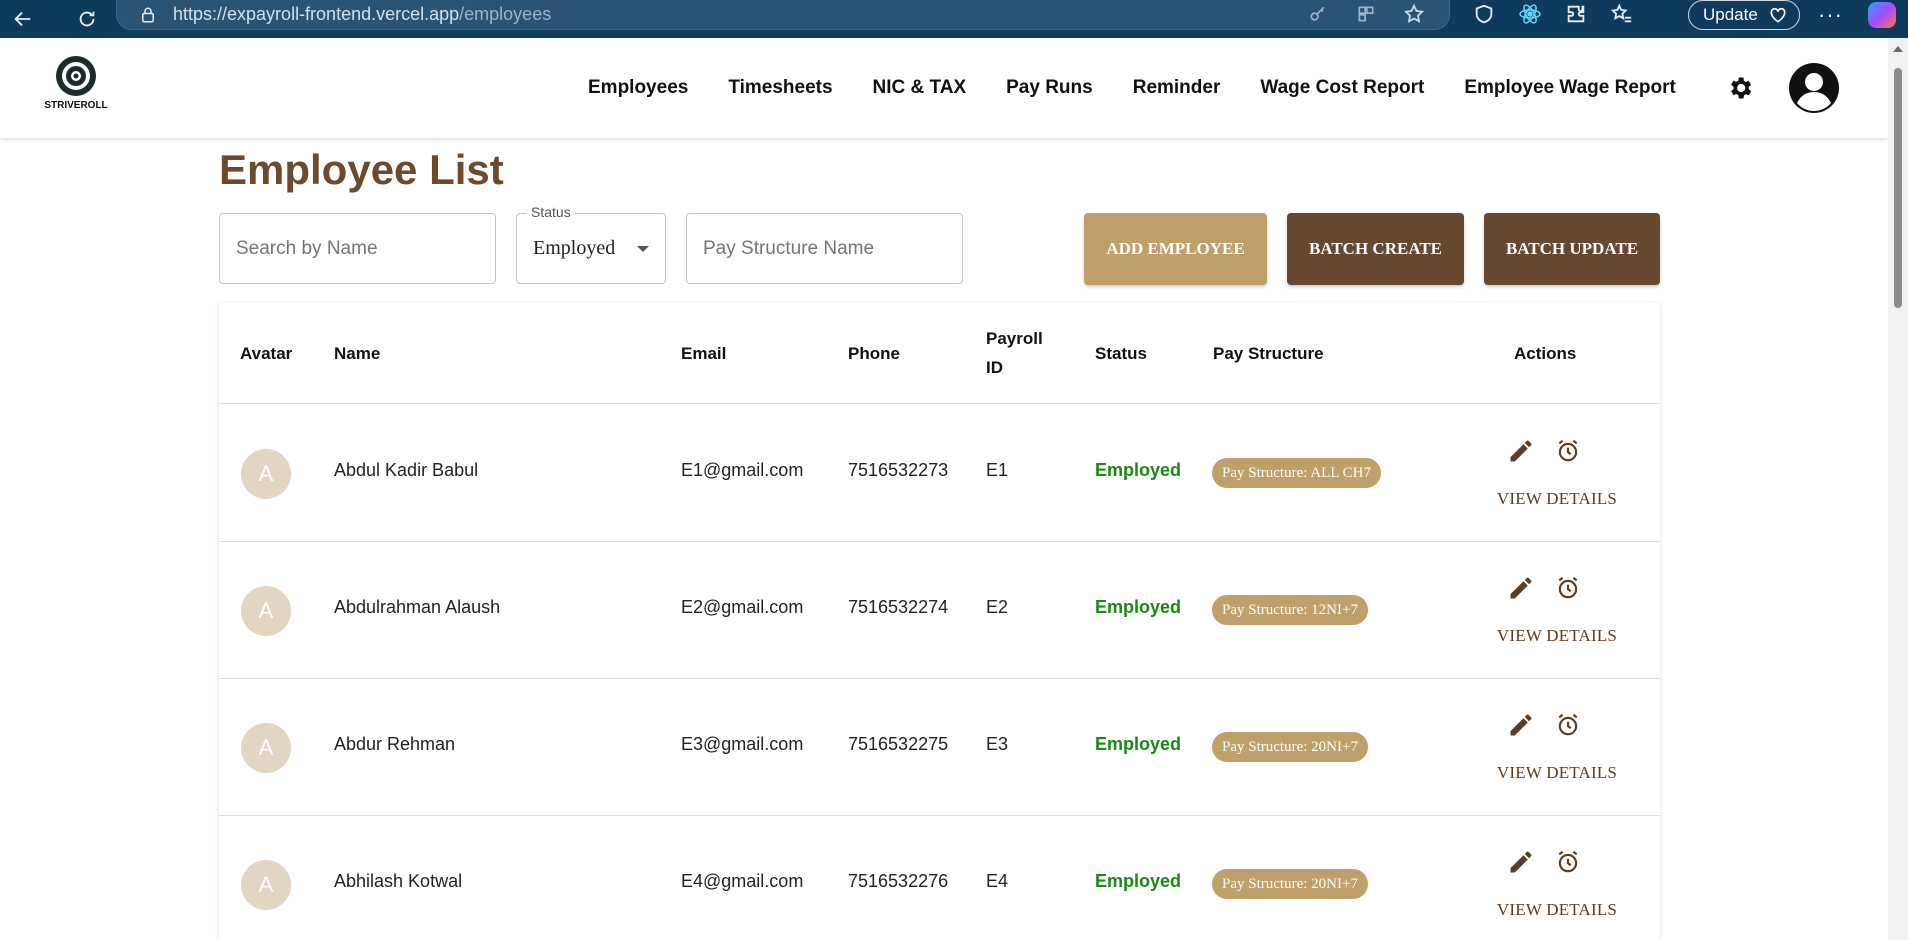 The width and height of the screenshot is (1908, 940). I want to click on pay-structure-chip: Pay Structure: ALL CH7, so click(1297, 473).